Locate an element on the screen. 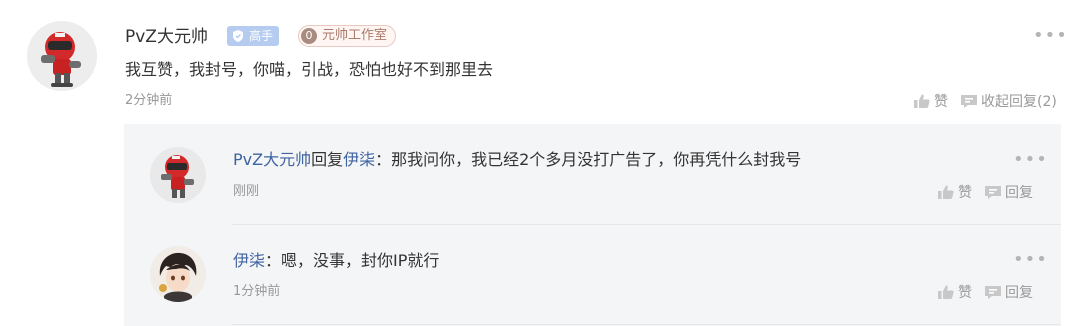 The image size is (1066, 326). anime-character-avatar-icon is located at coordinates (178, 274).